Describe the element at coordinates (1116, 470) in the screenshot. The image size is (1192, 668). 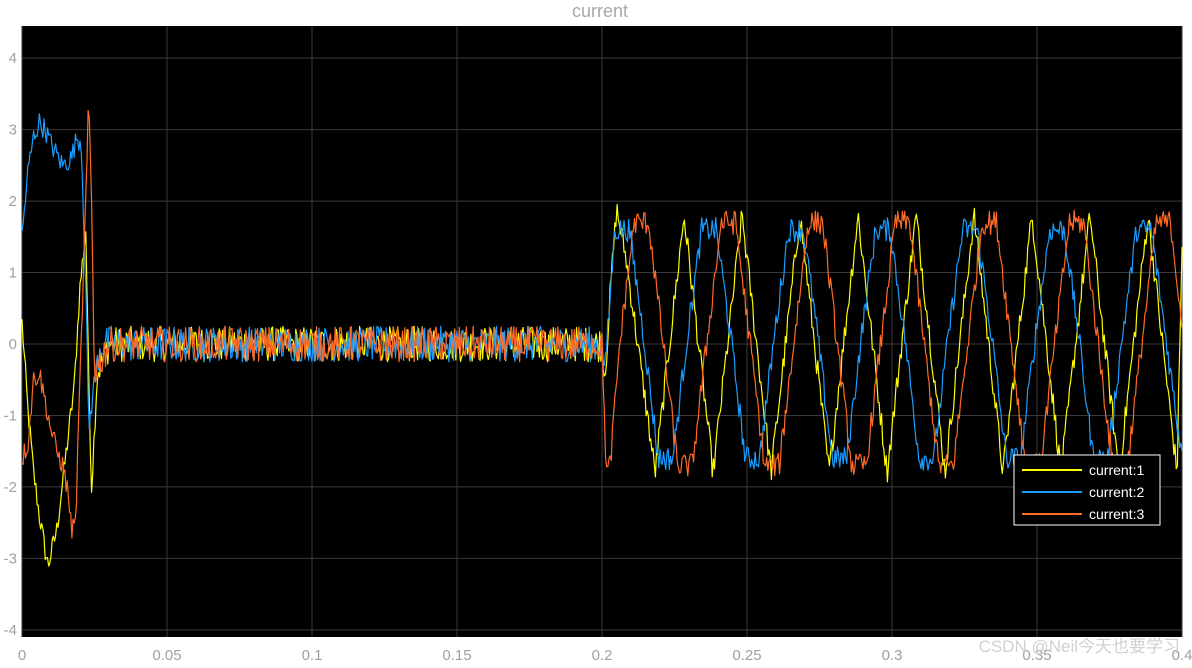
I see `legend-label: current:1` at that location.